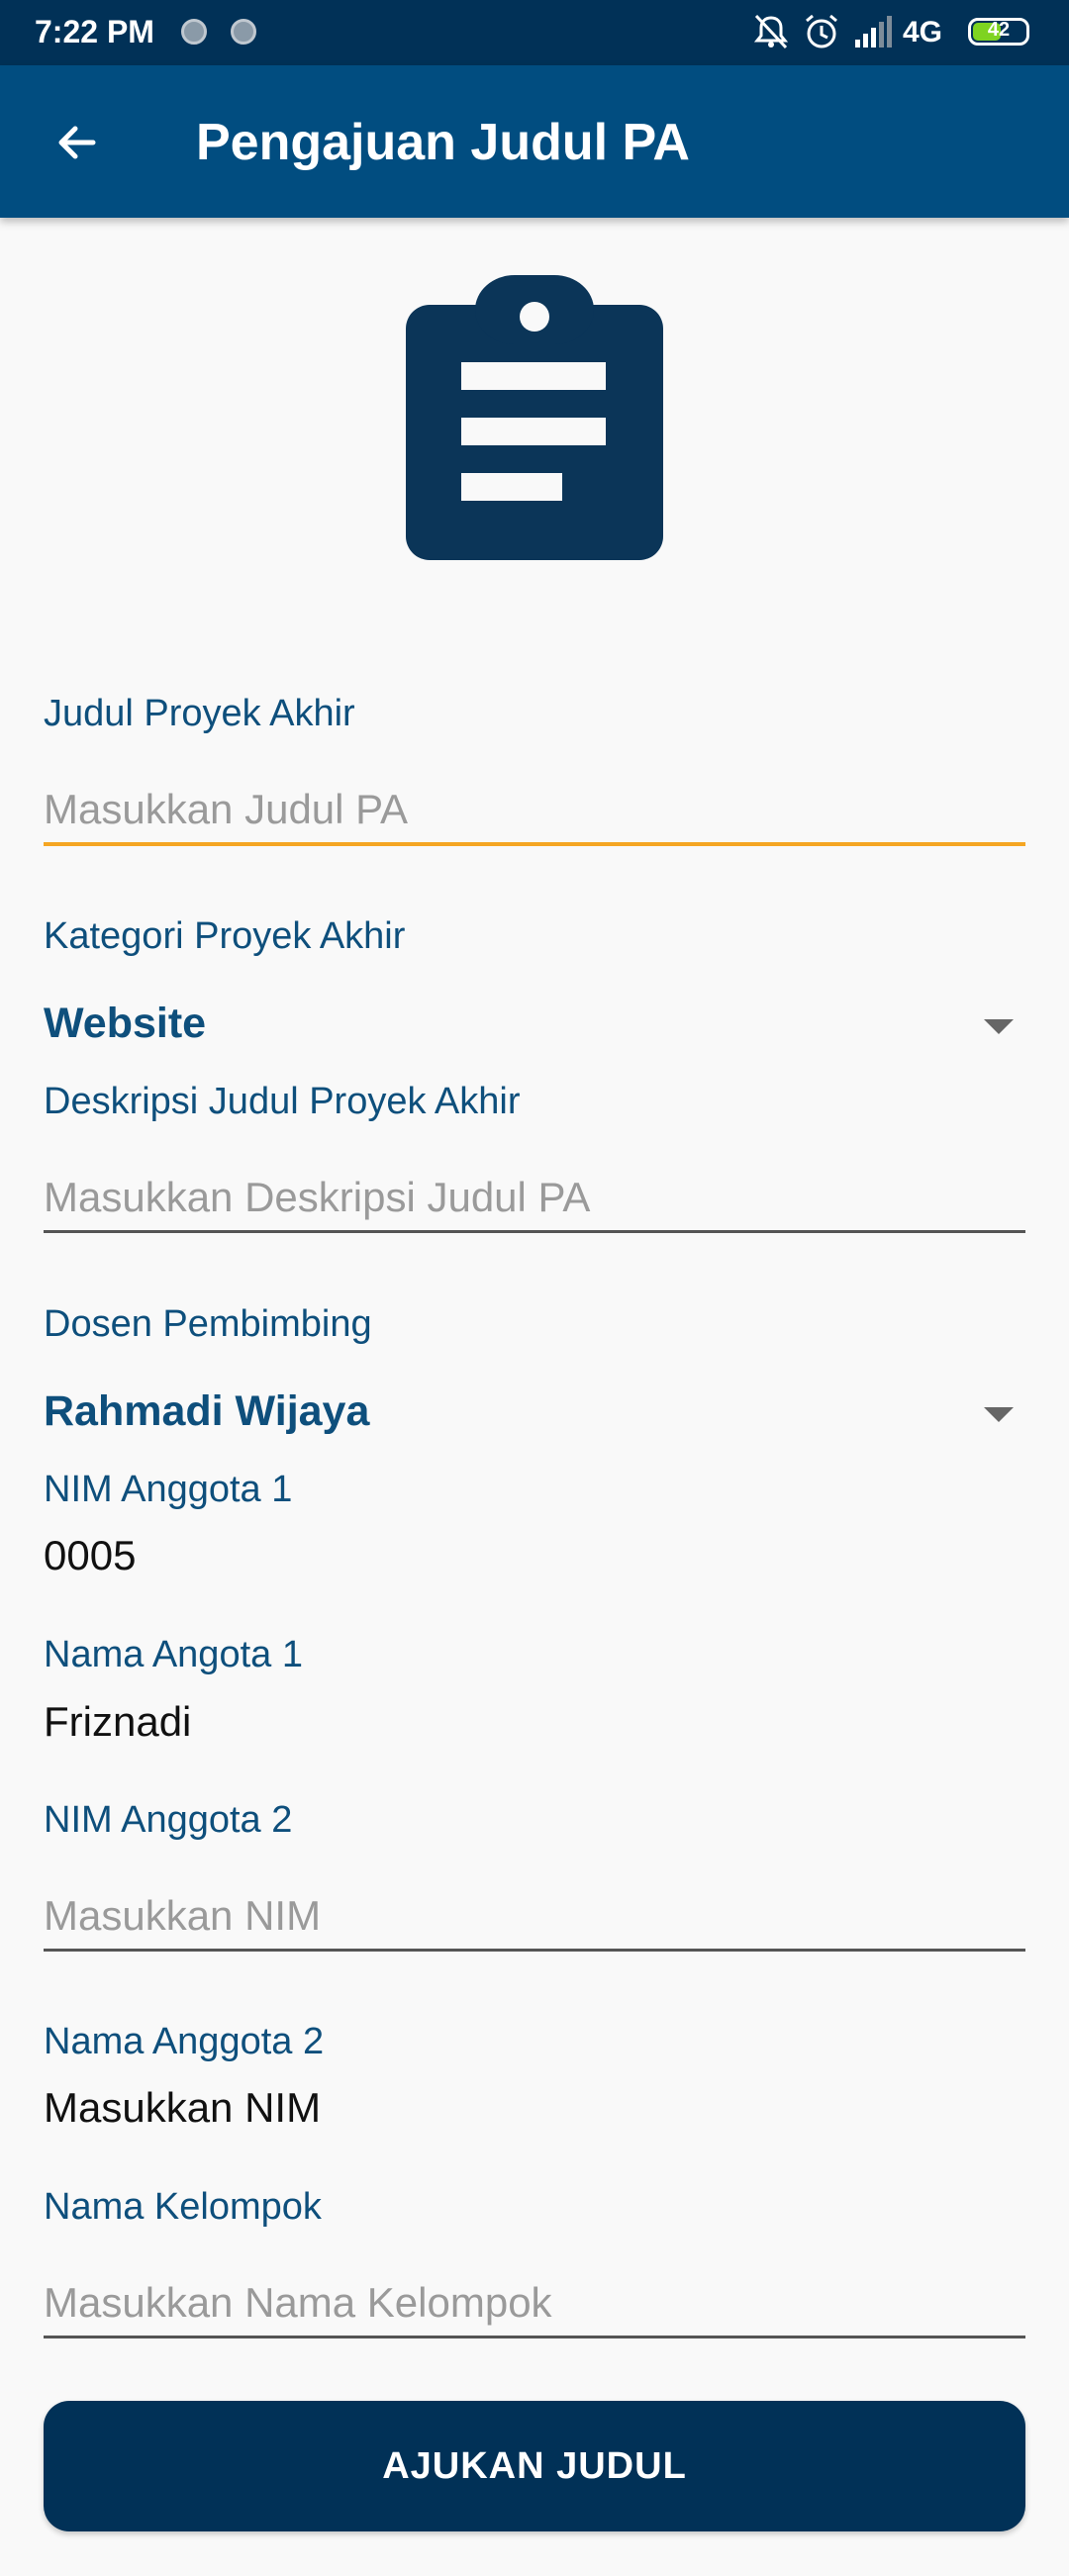 The height and width of the screenshot is (2576, 1069). I want to click on kategori-selected: Website, so click(125, 1023).